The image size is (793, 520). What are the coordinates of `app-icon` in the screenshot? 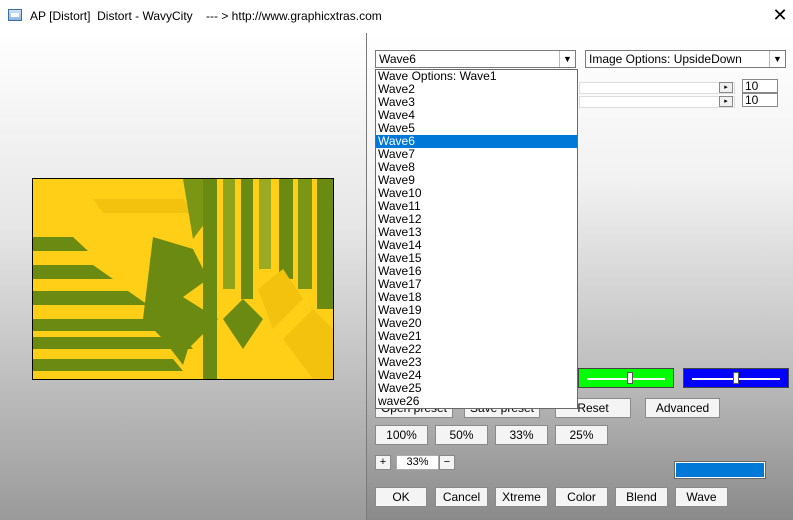 It's located at (15, 15).